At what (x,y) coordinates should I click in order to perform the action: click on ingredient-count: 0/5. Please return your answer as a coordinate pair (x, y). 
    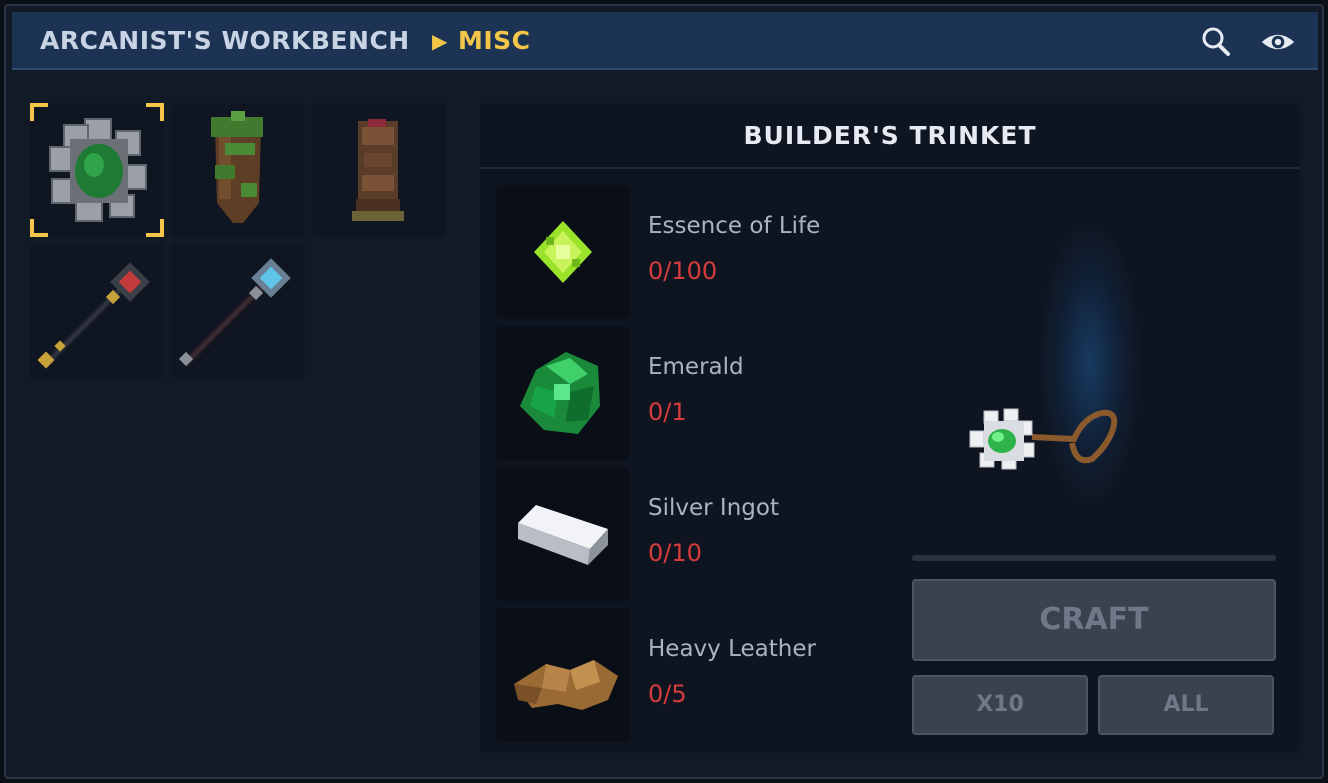
    Looking at the image, I should click on (667, 694).